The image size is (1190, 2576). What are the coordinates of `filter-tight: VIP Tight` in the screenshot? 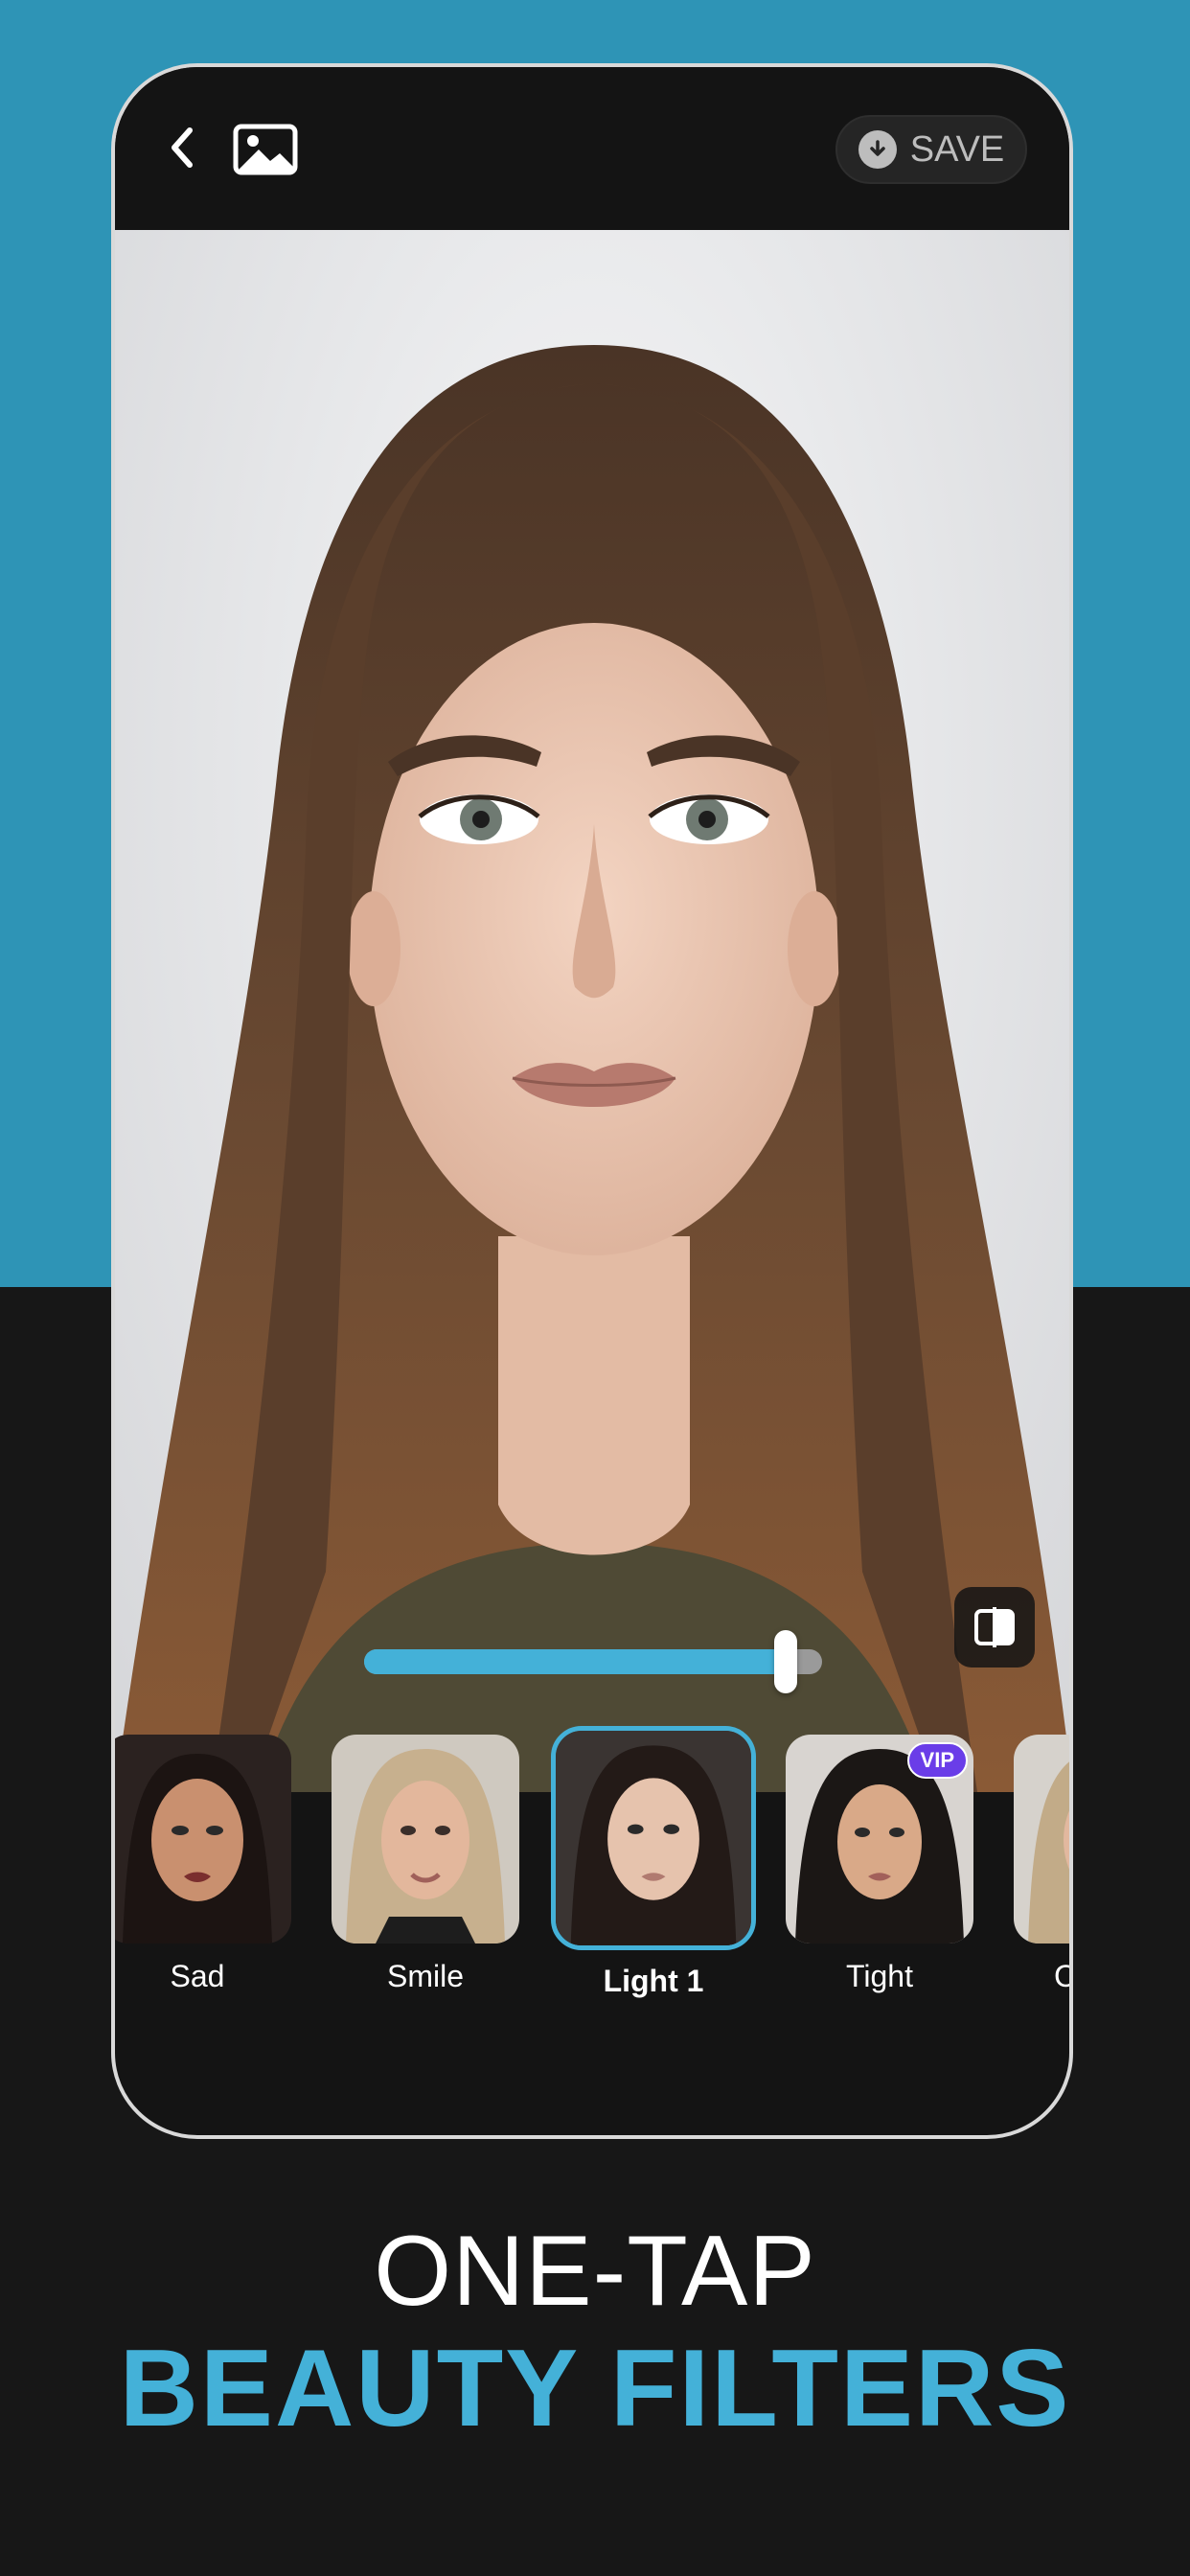 It's located at (880, 1864).